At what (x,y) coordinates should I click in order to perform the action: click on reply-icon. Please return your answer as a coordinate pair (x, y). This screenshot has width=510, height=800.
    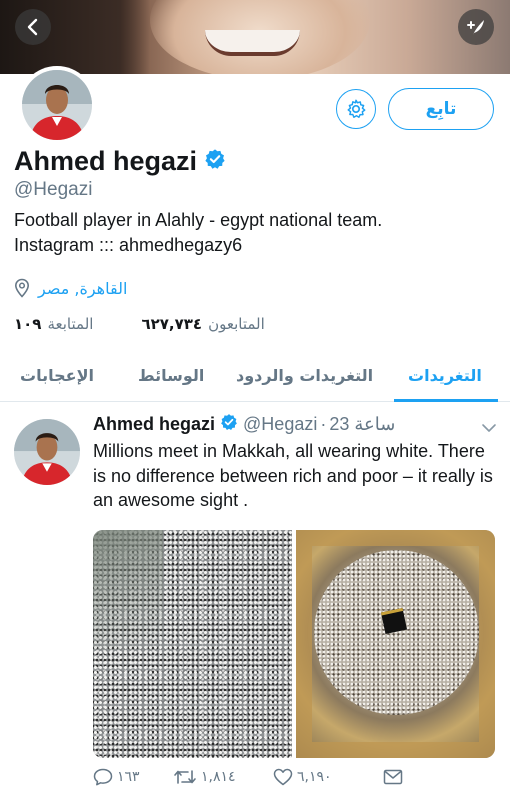
    Looking at the image, I should click on (103, 777).